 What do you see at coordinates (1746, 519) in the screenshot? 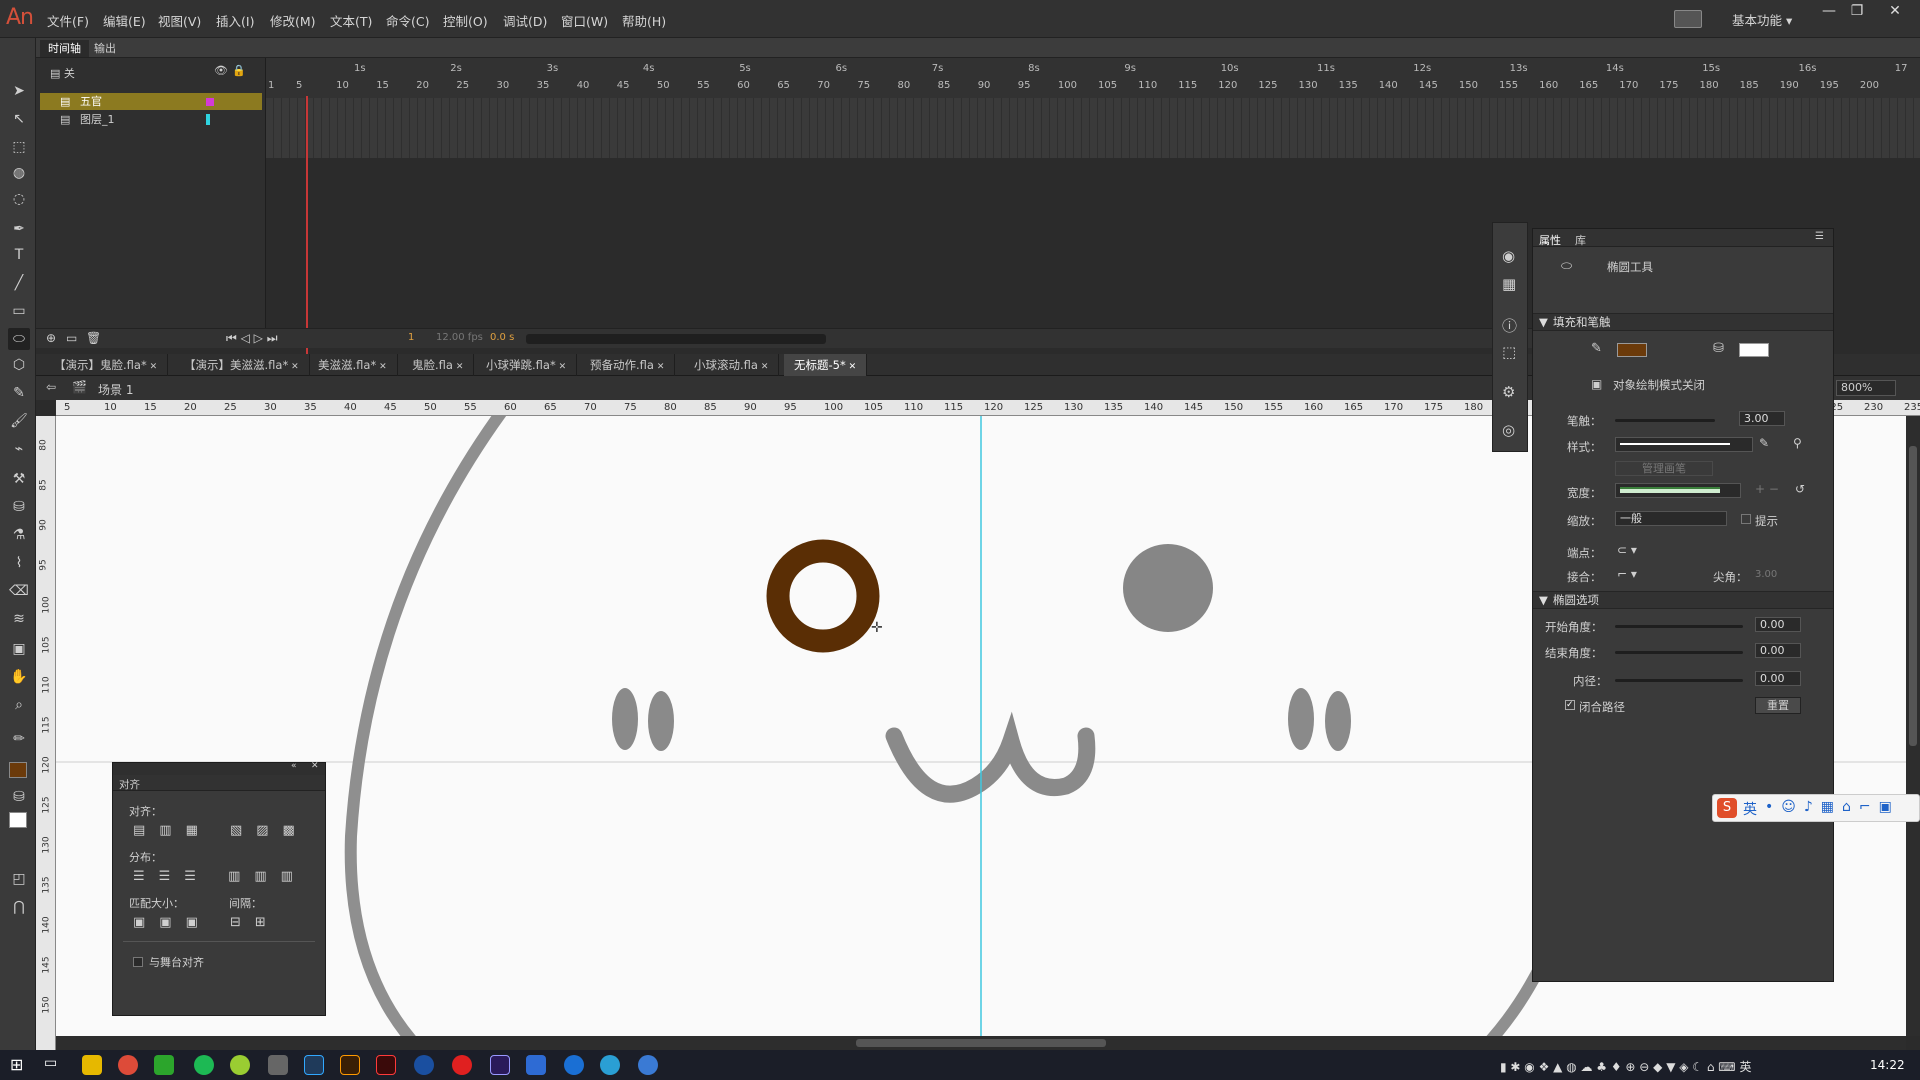
I see `hint-checkbox` at bounding box center [1746, 519].